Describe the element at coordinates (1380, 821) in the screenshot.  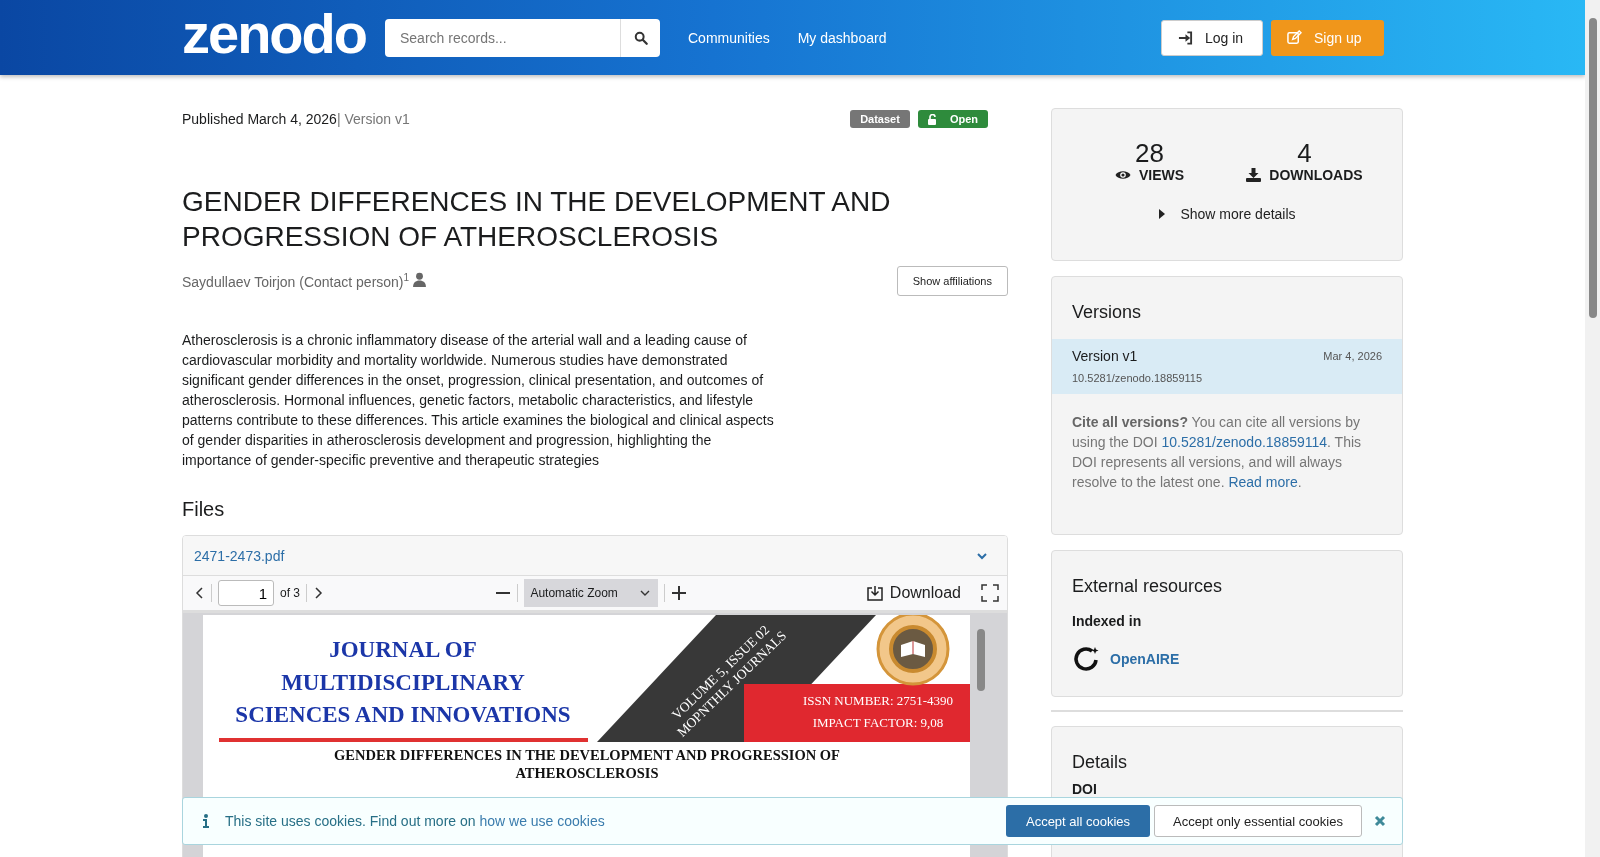
I see `close-icon` at that location.